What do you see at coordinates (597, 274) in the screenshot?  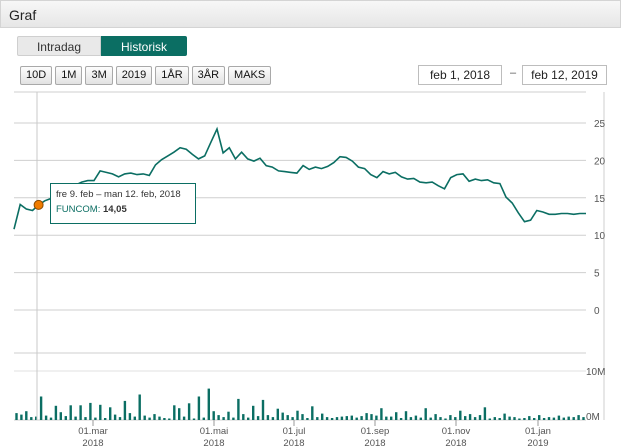 I see `price-tick-label: 5` at bounding box center [597, 274].